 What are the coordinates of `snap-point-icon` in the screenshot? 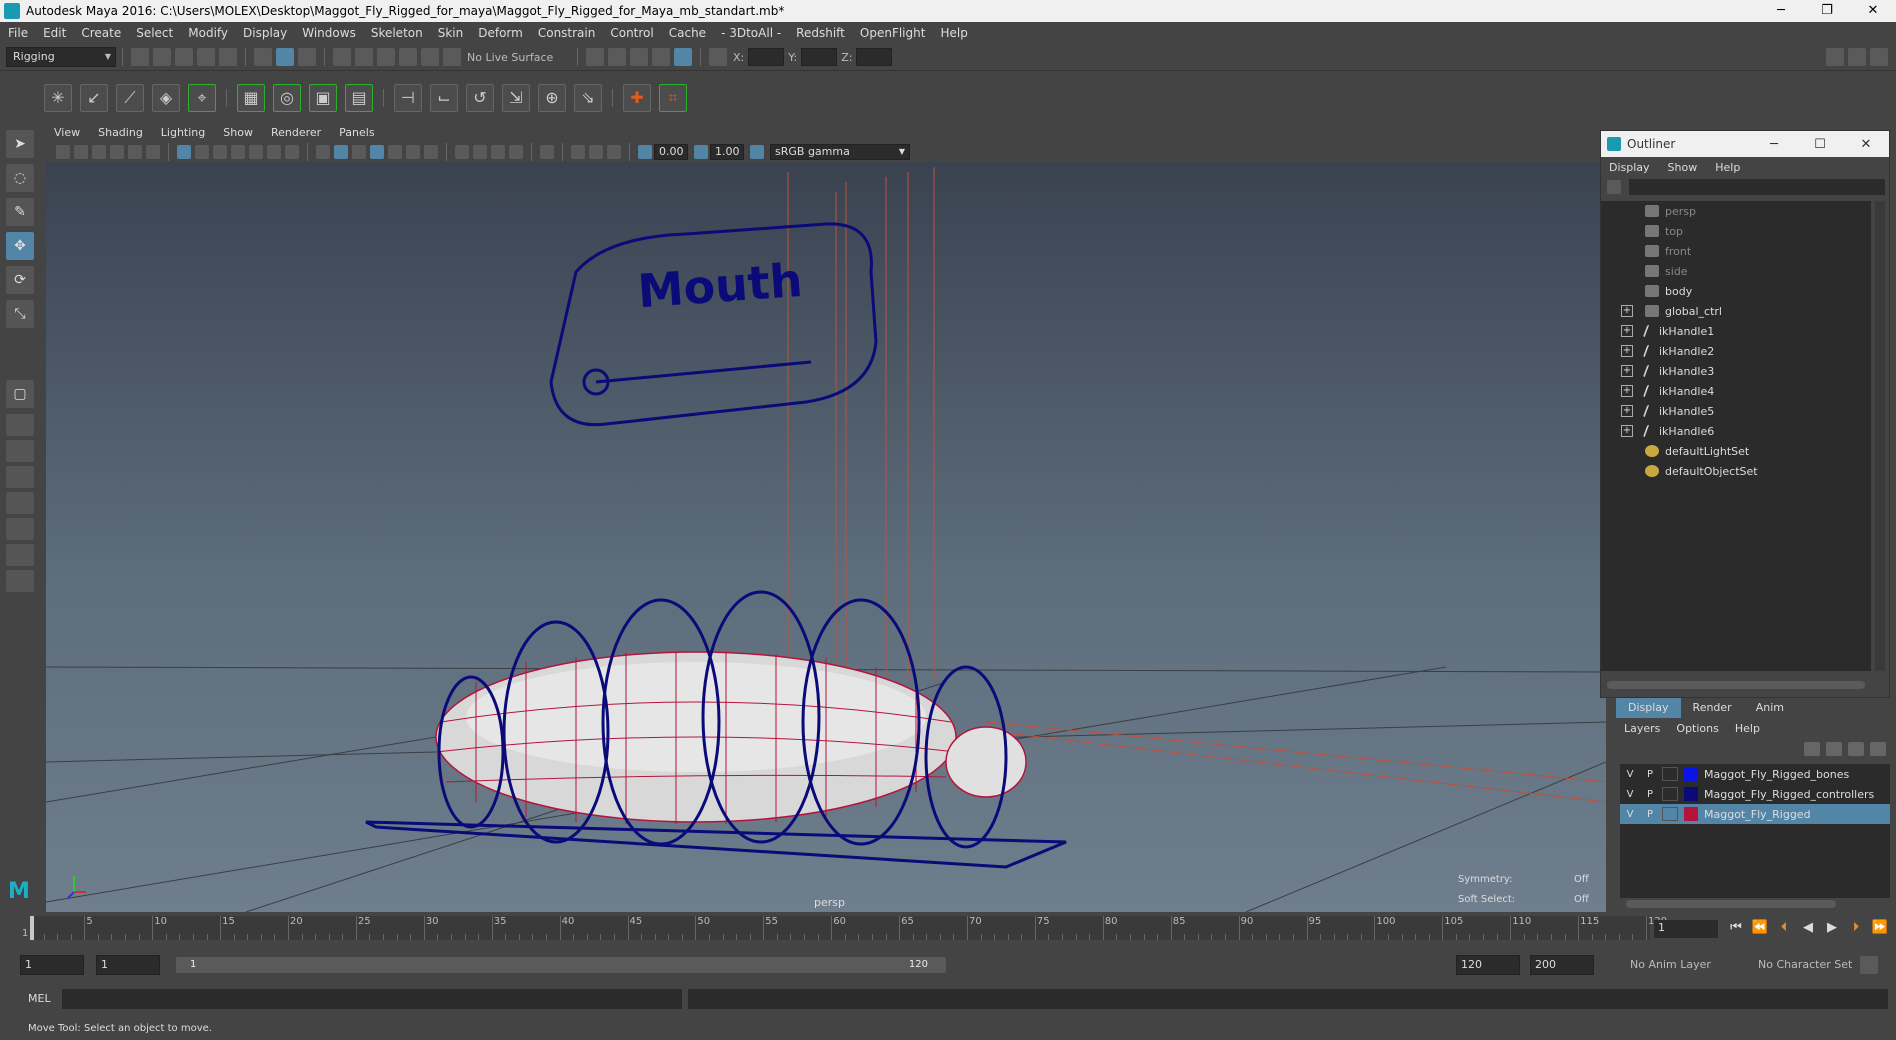 It's located at (386, 57).